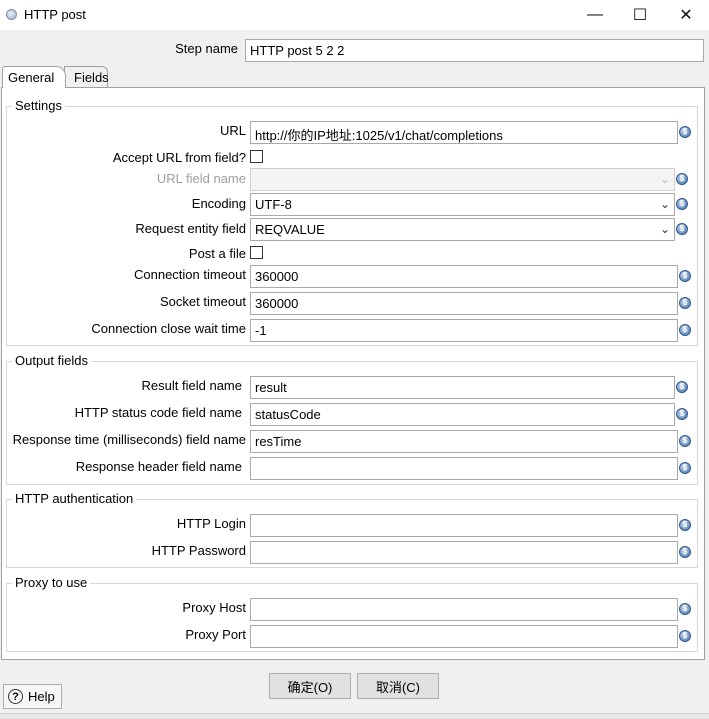 This screenshot has height=719, width=709. I want to click on tab-general: General, so click(34, 77).